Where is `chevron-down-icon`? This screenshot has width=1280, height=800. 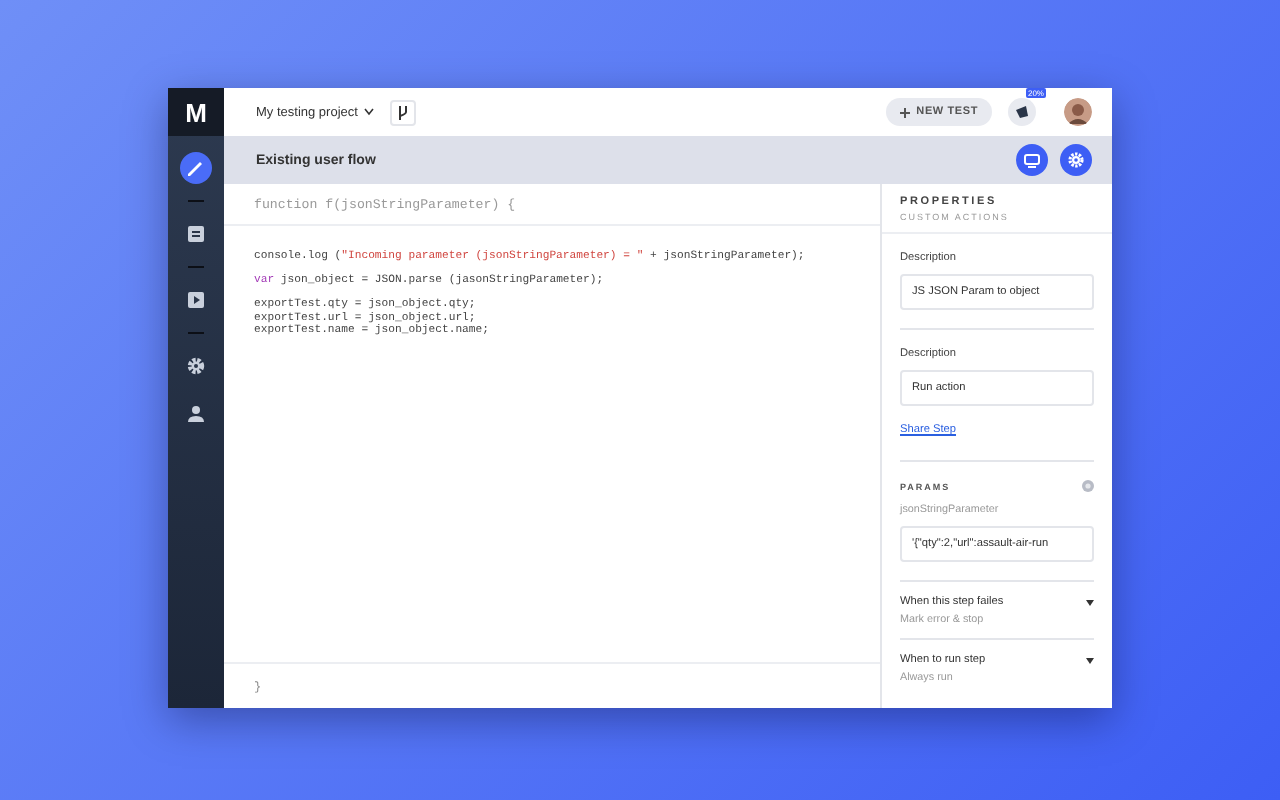 chevron-down-icon is located at coordinates (368, 112).